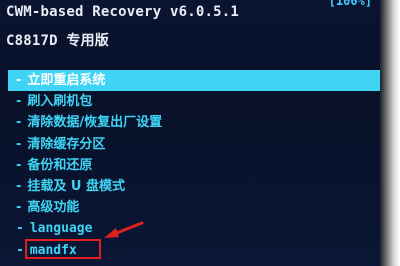 Image resolution: width=400 pixels, height=266 pixels. Describe the element at coordinates (63, 249) in the screenshot. I see `annotation-highlight-box` at that location.